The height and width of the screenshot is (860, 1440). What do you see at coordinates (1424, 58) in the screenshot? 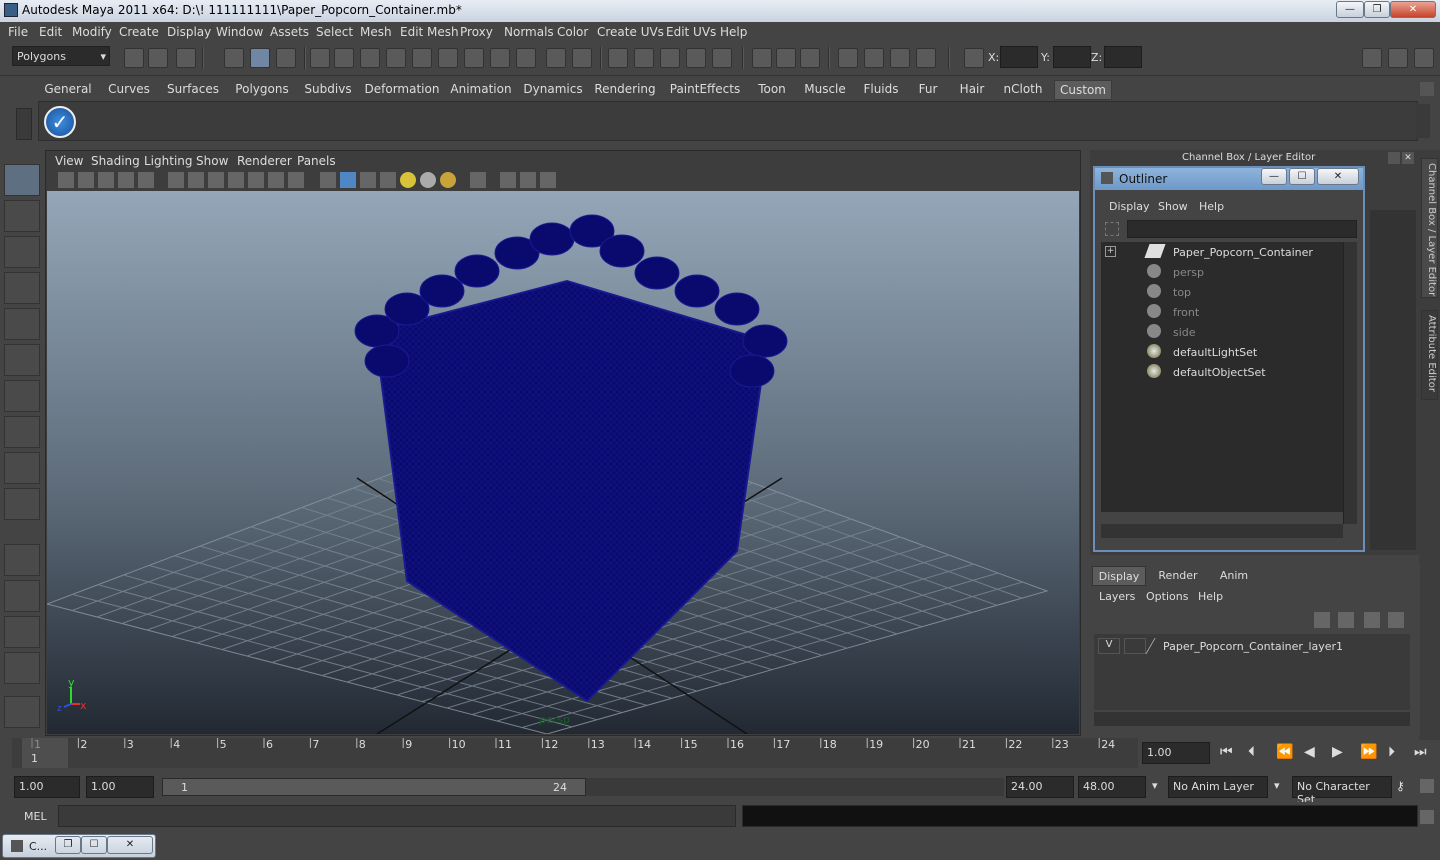
I see `toggle-attribute-editor-icon` at bounding box center [1424, 58].